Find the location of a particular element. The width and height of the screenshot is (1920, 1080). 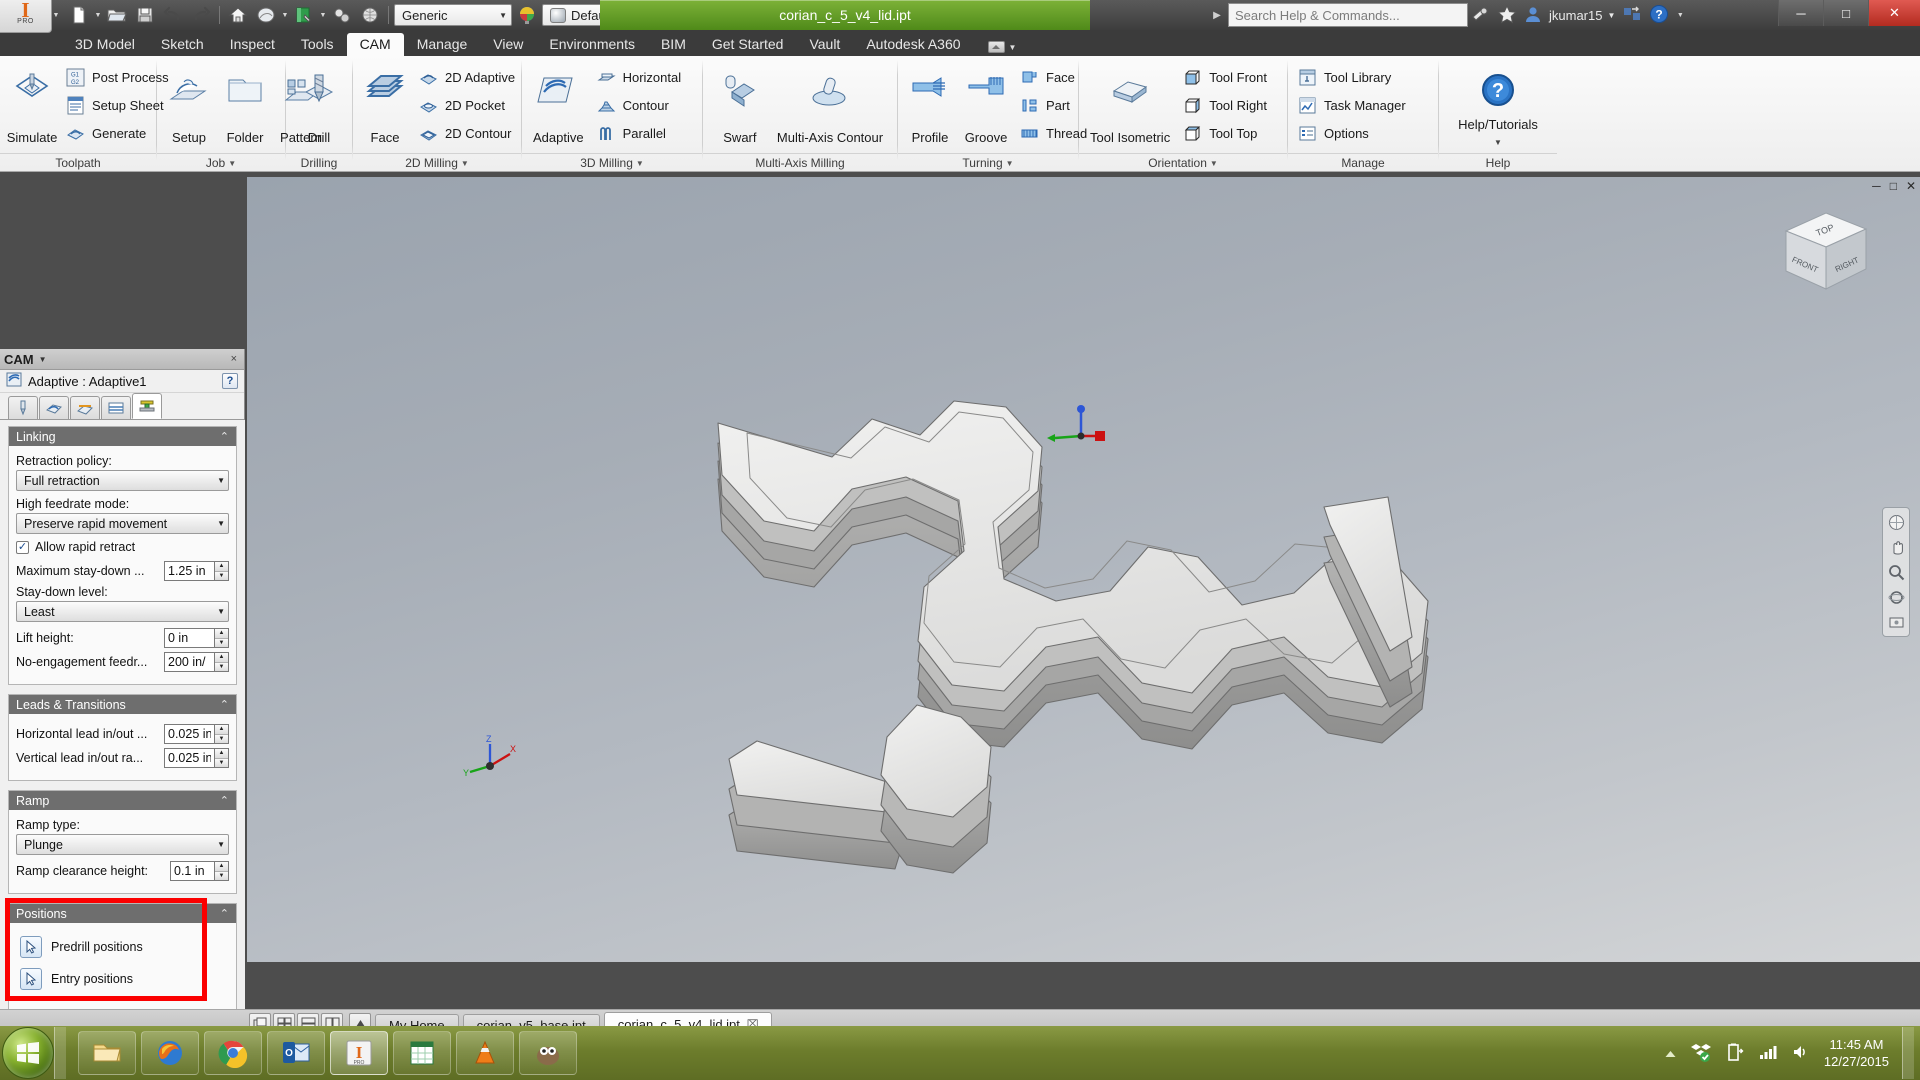

start-button is located at coordinates (28, 1053).